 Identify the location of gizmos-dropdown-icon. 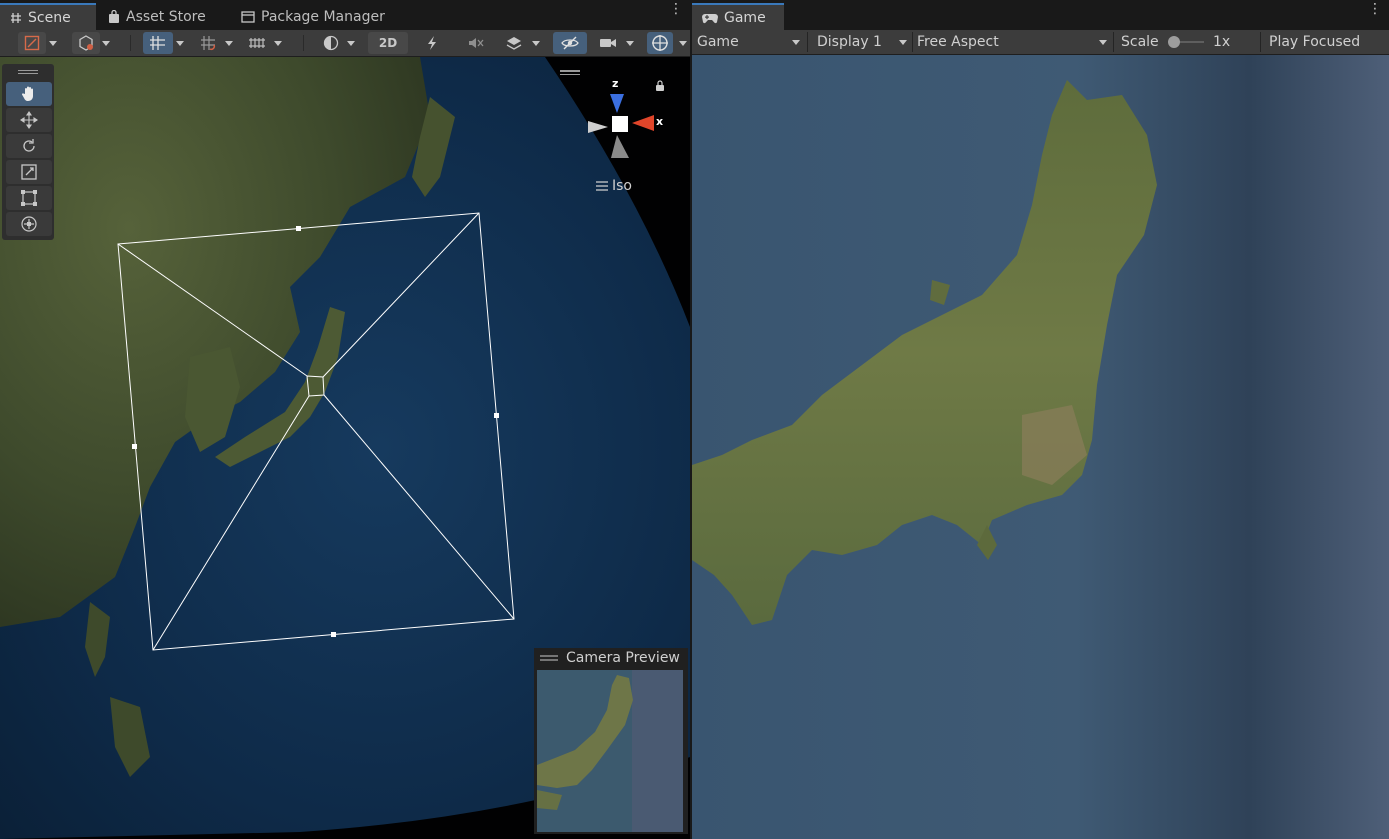
(683, 43).